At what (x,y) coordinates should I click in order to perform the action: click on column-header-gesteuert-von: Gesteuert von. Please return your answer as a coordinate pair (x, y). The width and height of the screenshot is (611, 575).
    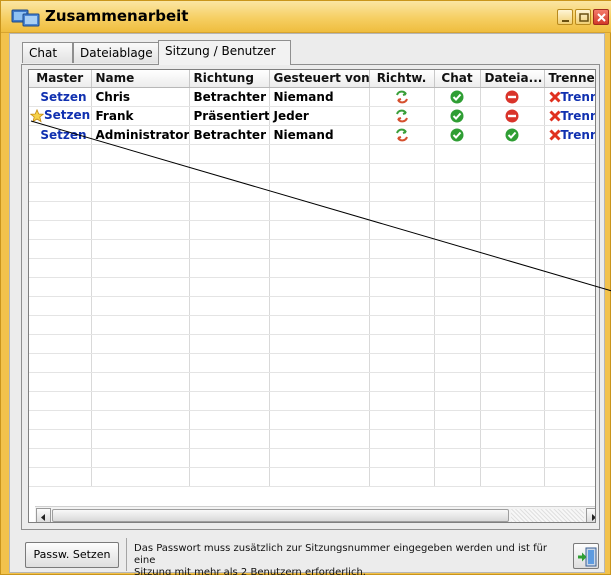
    Looking at the image, I should click on (319, 79).